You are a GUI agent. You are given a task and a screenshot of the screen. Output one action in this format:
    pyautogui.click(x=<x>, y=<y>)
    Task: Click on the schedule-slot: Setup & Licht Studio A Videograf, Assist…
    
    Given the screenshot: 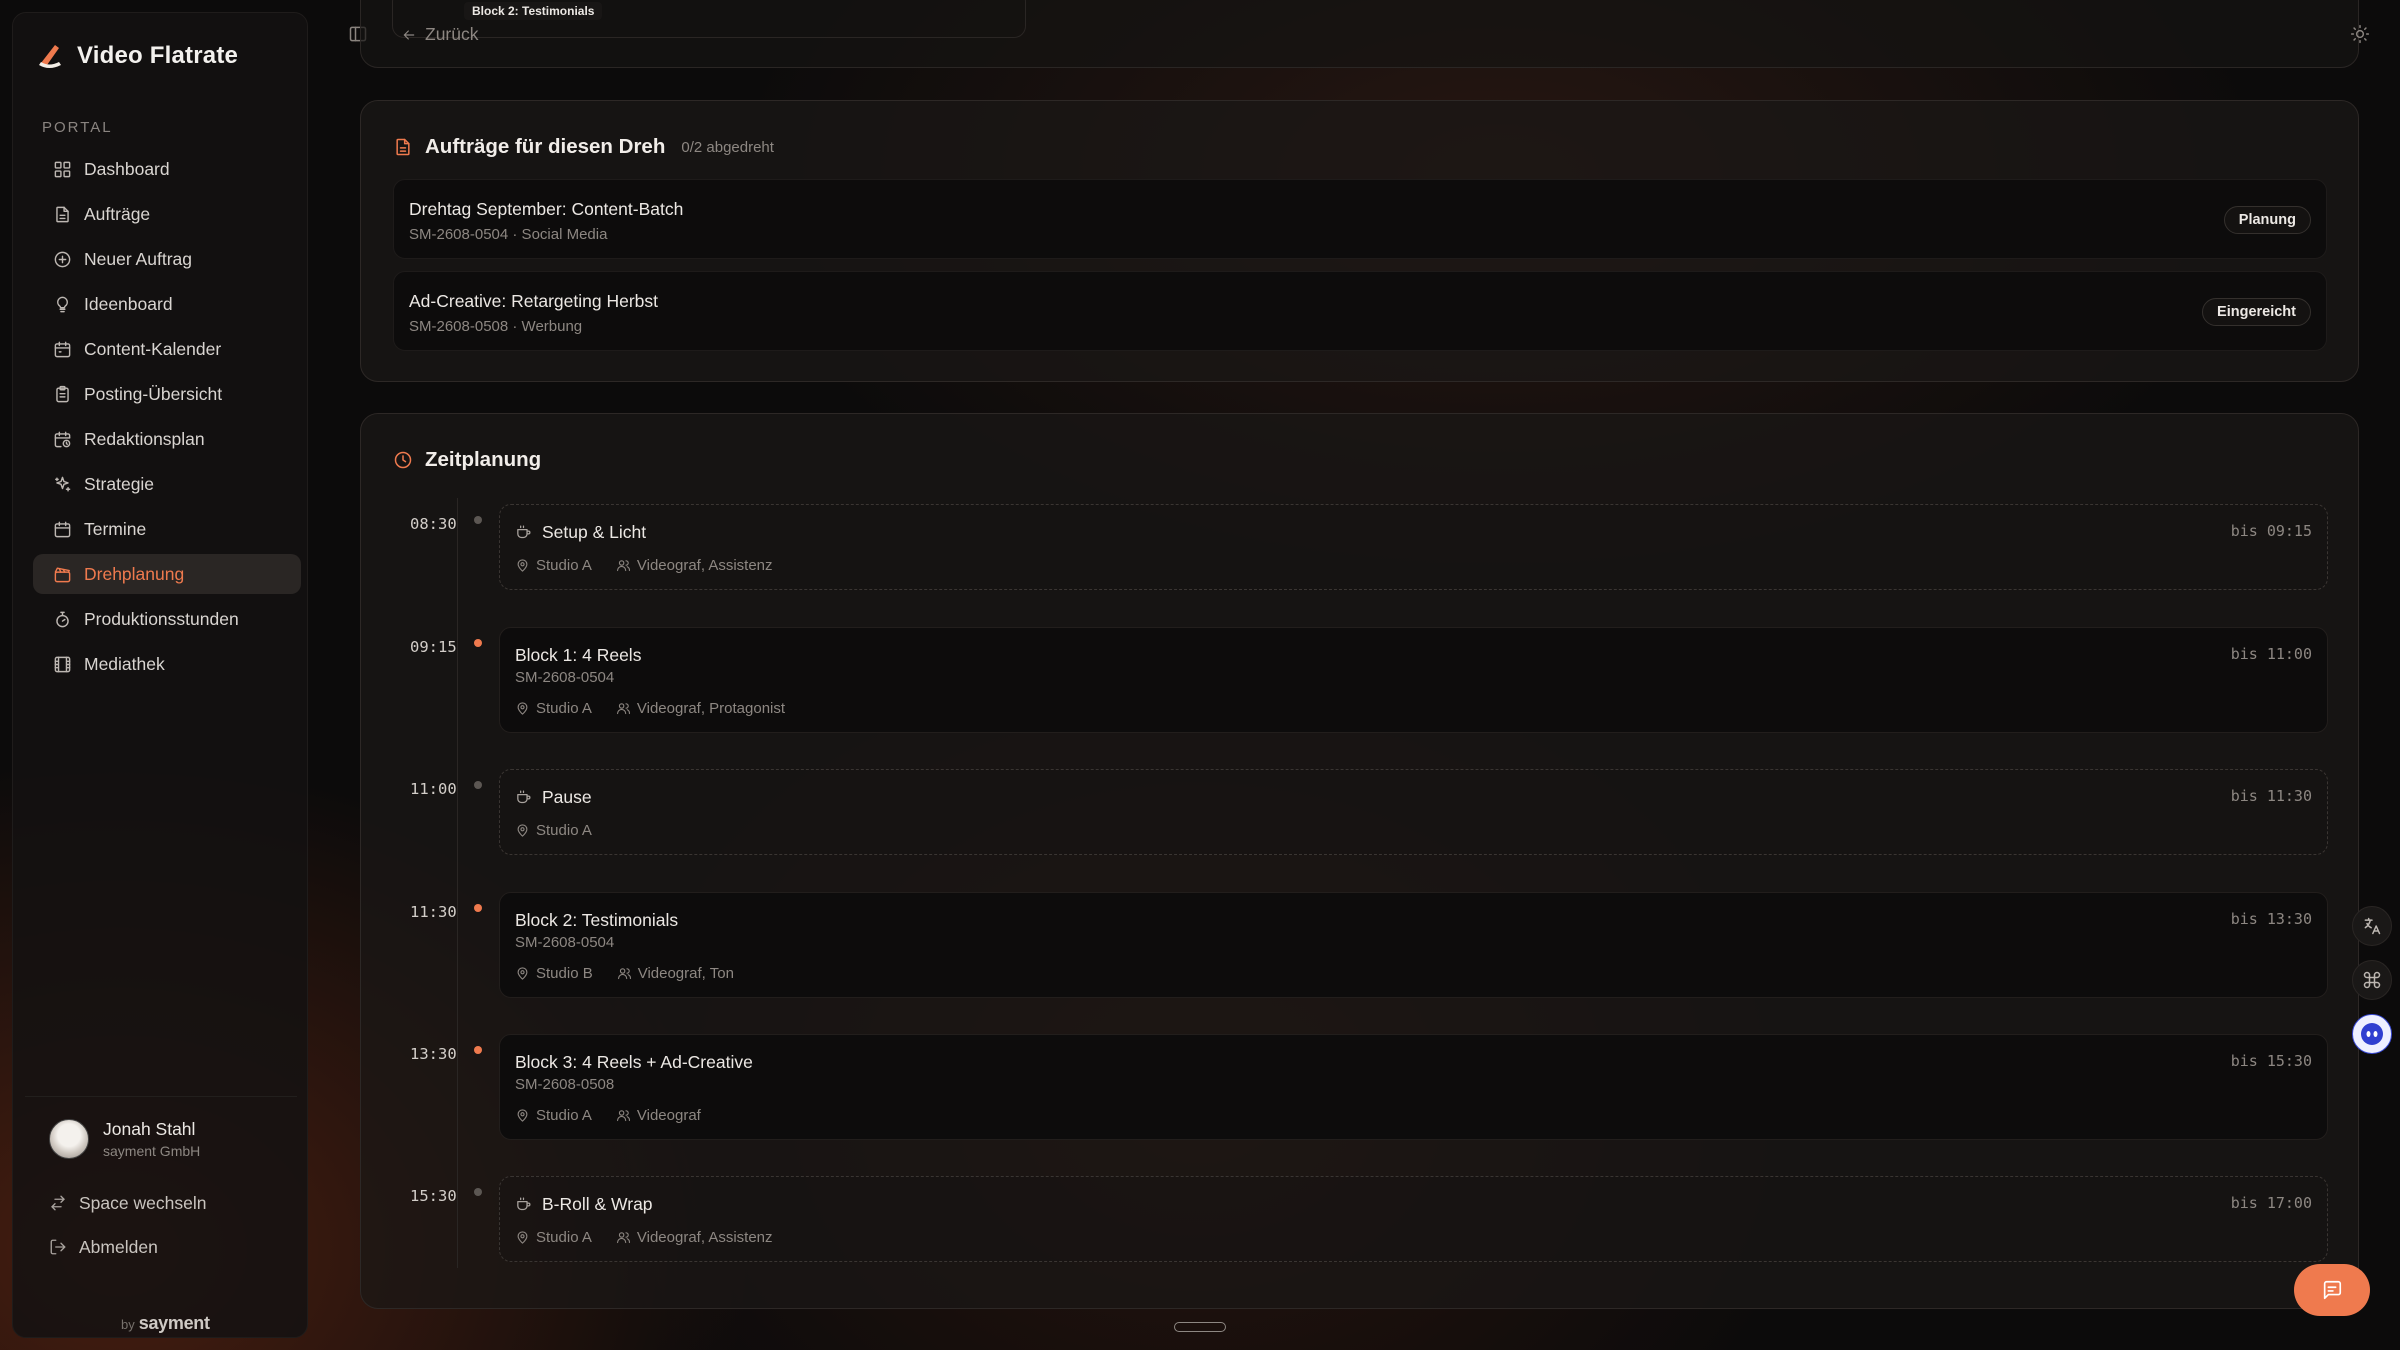 What is the action you would take?
    pyautogui.click(x=1413, y=547)
    